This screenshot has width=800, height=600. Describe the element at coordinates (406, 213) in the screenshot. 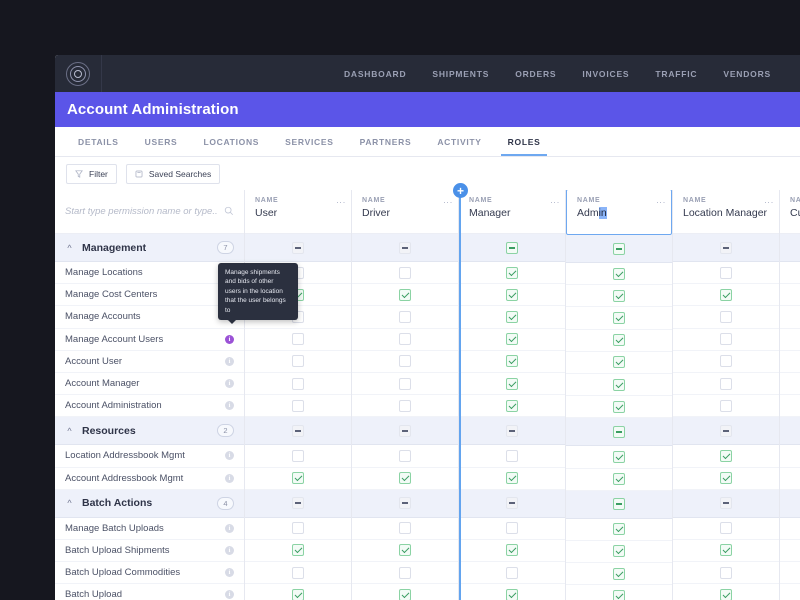

I see `role-column-name-value: Driver` at that location.